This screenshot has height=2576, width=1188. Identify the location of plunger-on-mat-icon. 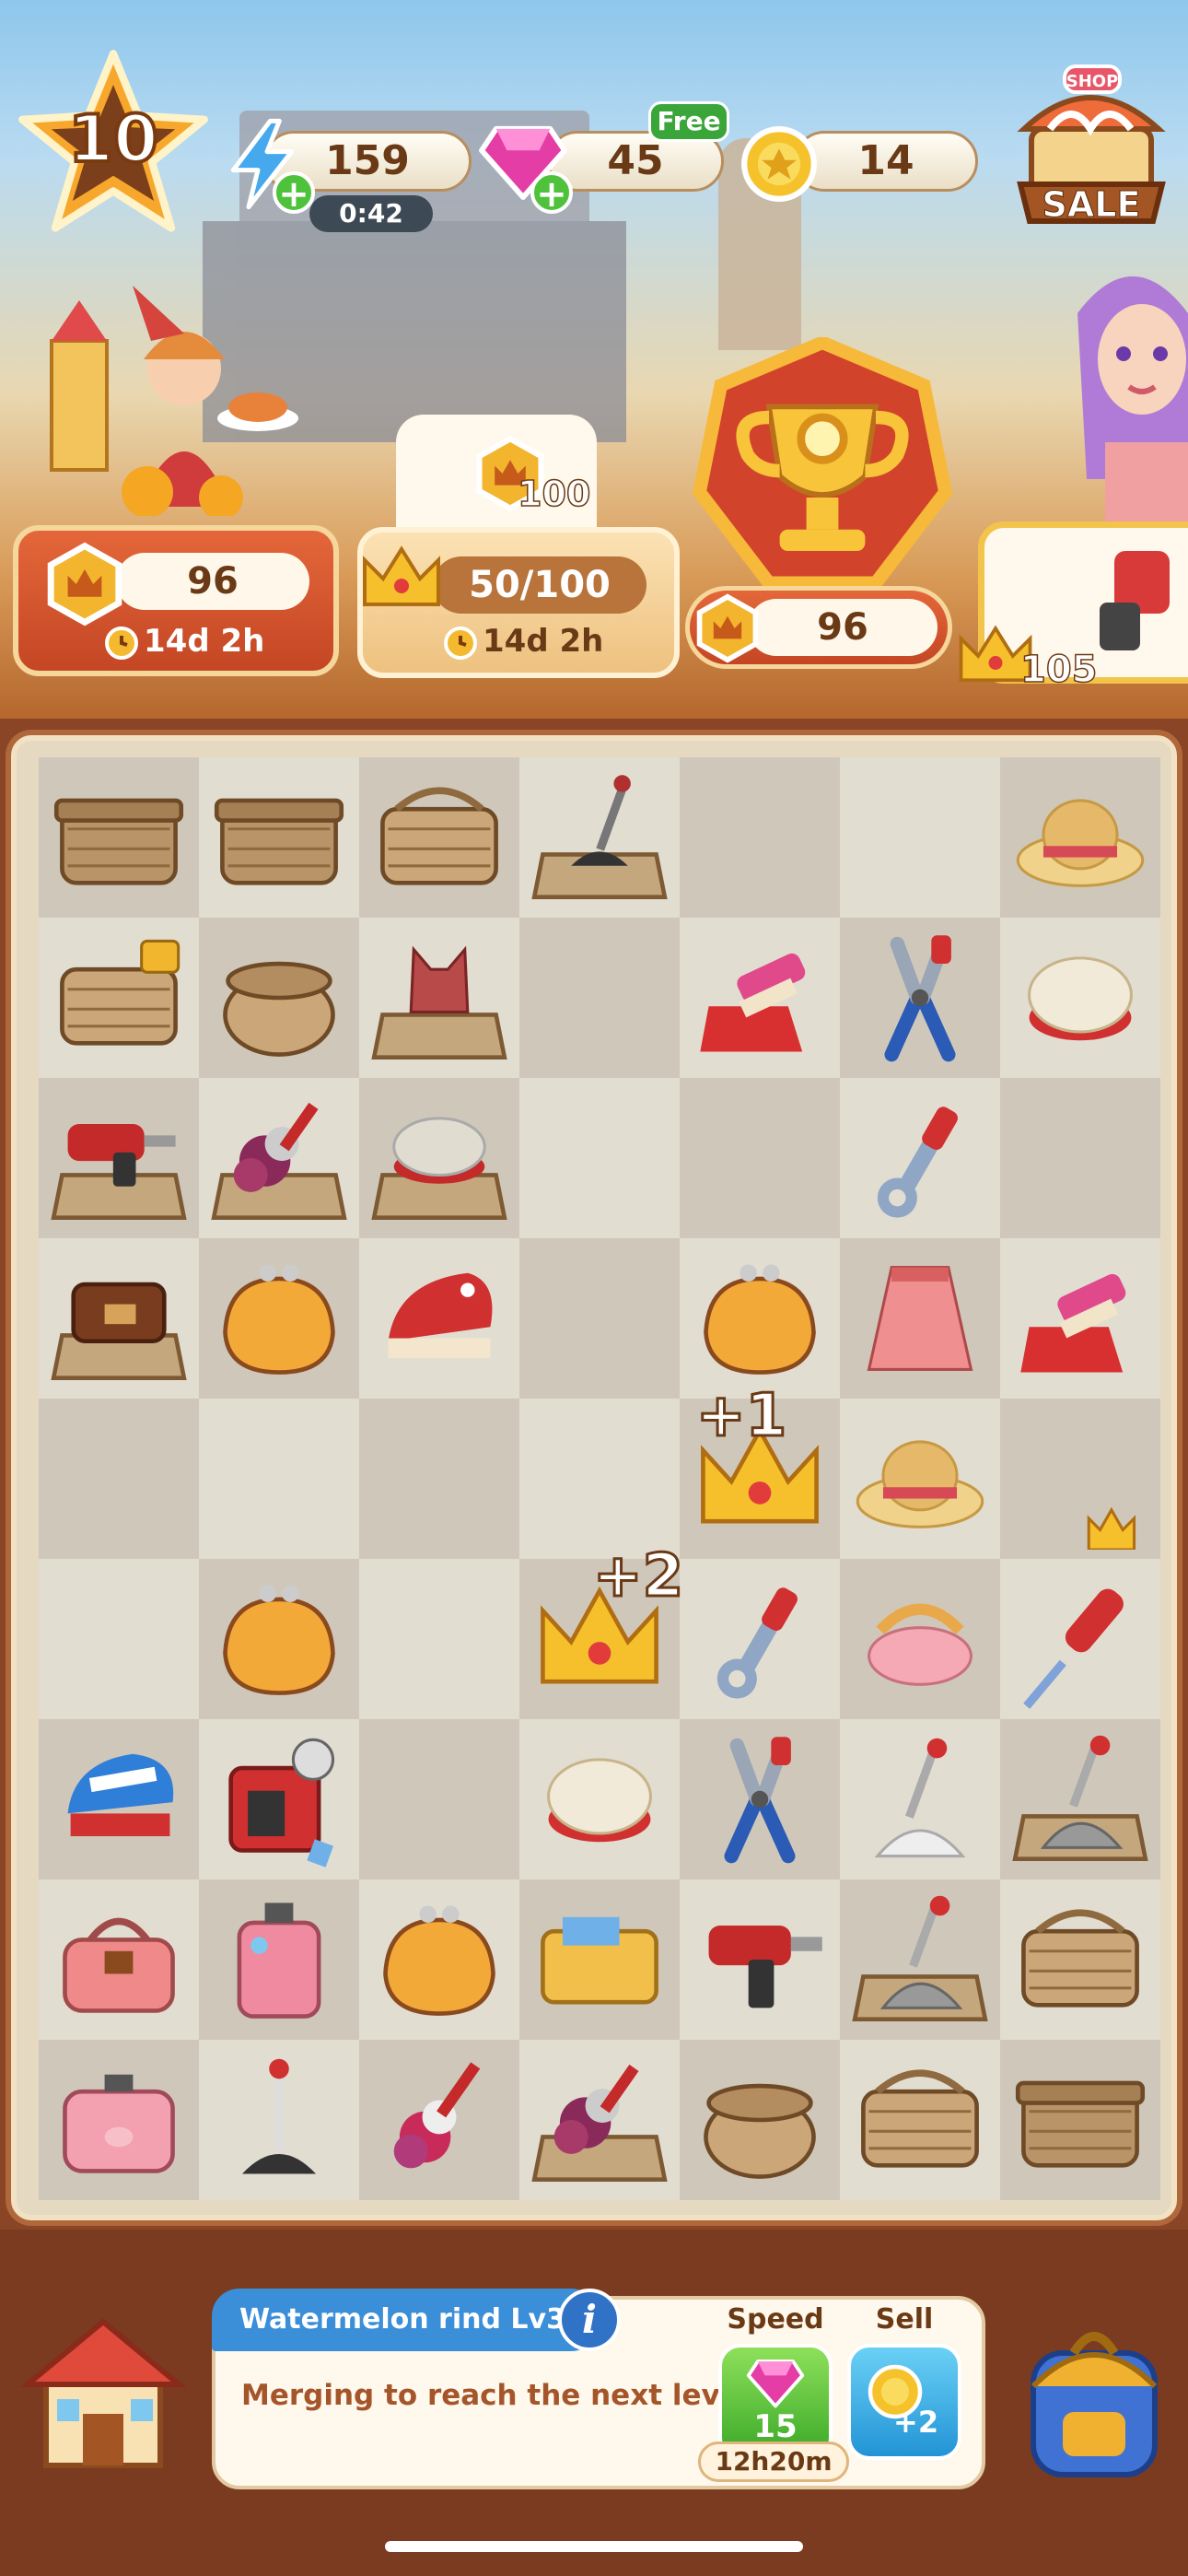
(599, 837).